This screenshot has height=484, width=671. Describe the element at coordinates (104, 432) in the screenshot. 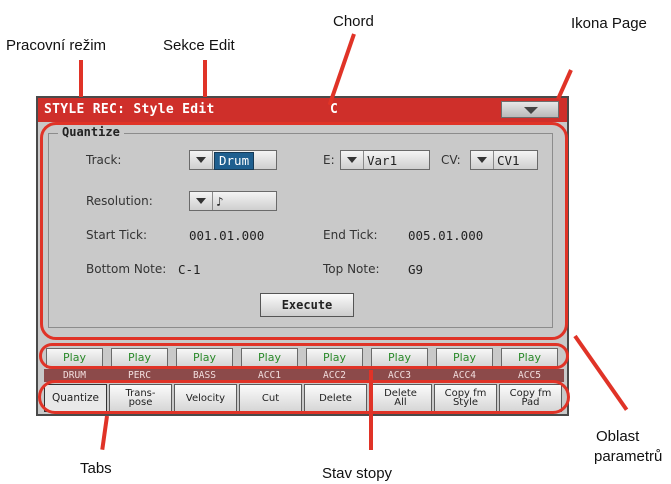

I see `pointer-line-tabs` at that location.